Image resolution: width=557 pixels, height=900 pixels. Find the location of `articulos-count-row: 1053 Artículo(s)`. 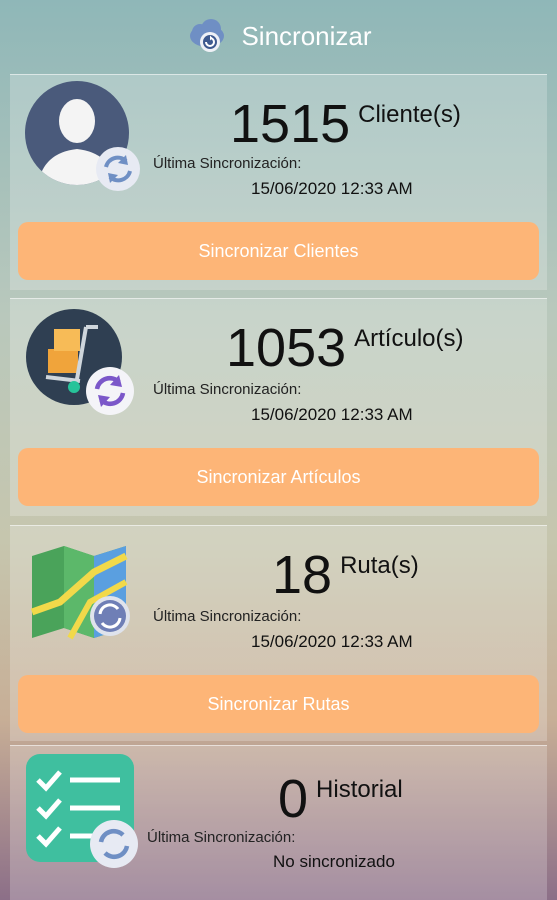

articulos-count-row: 1053 Artículo(s) is located at coordinates (345, 348).